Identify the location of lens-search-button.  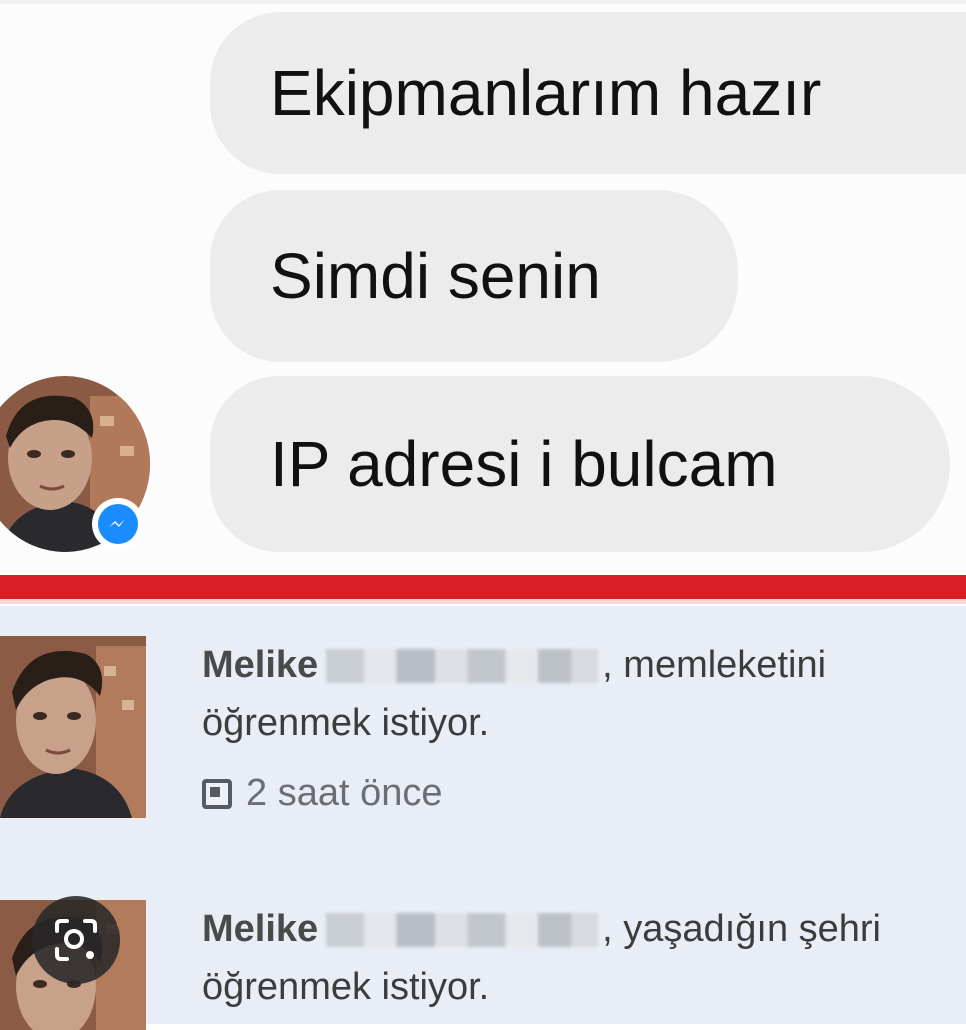
(76, 940).